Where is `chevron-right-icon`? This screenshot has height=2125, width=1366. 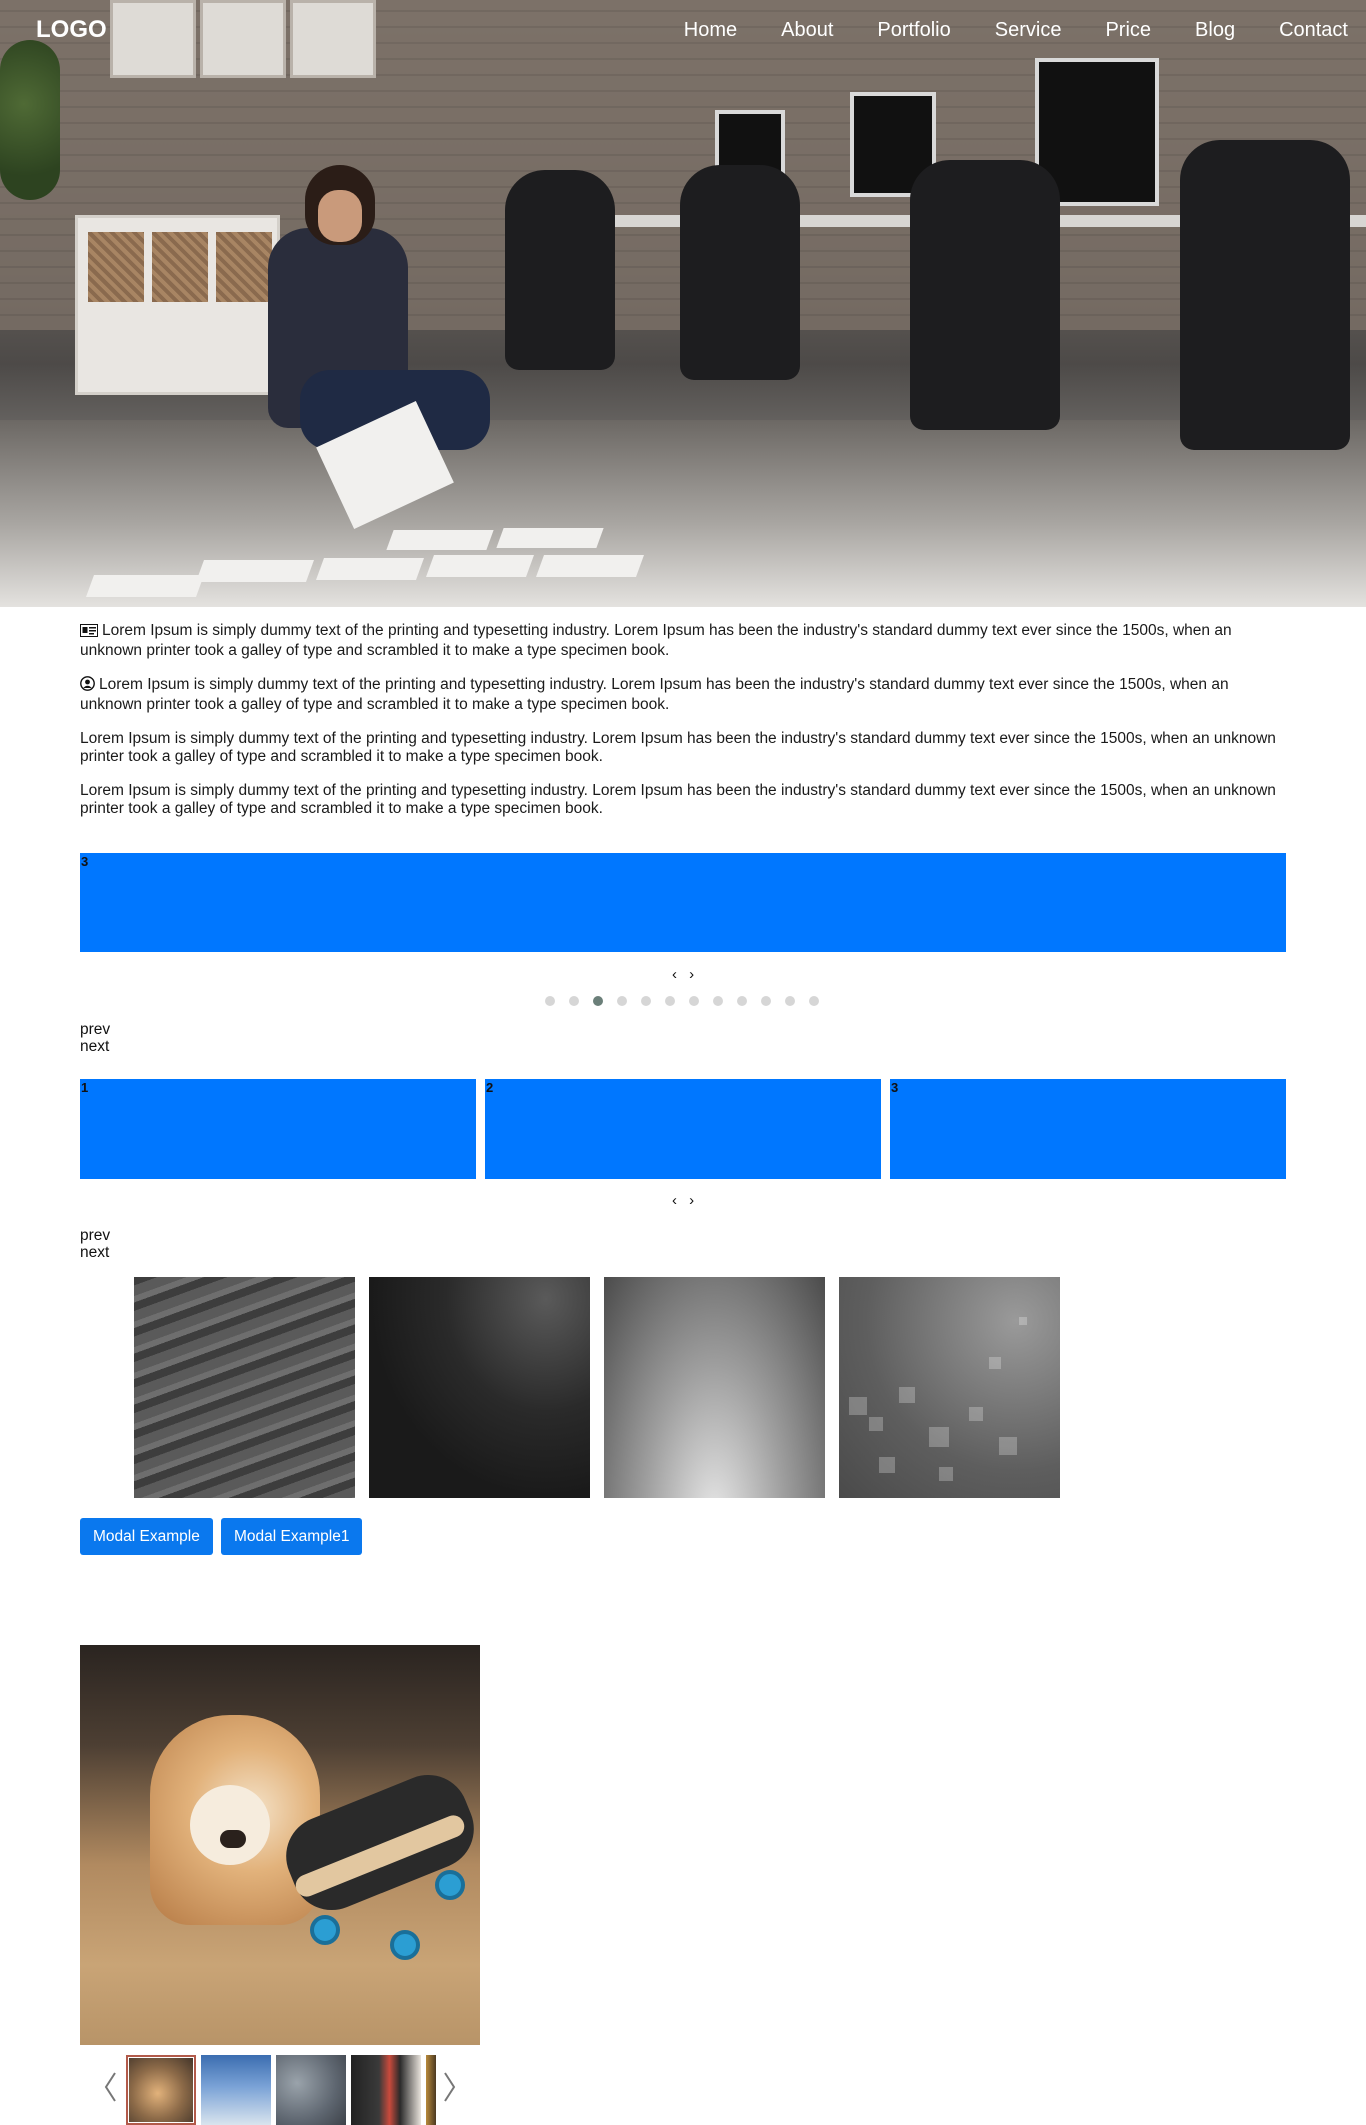
chevron-right-icon is located at coordinates (449, 2087).